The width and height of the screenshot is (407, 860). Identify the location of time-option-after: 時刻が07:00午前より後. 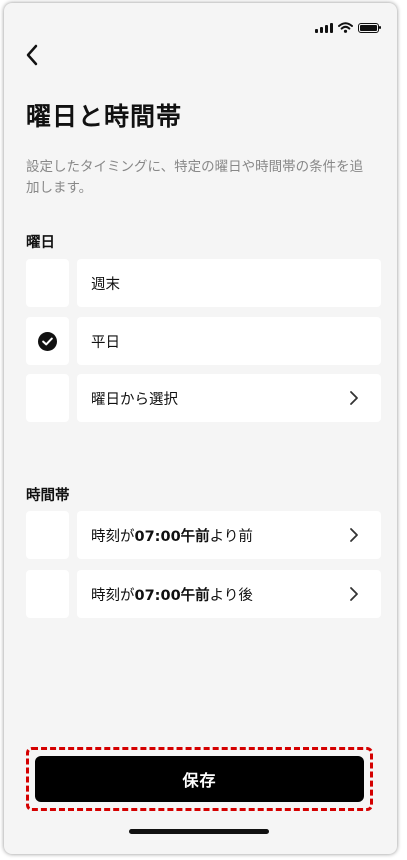
(203, 594).